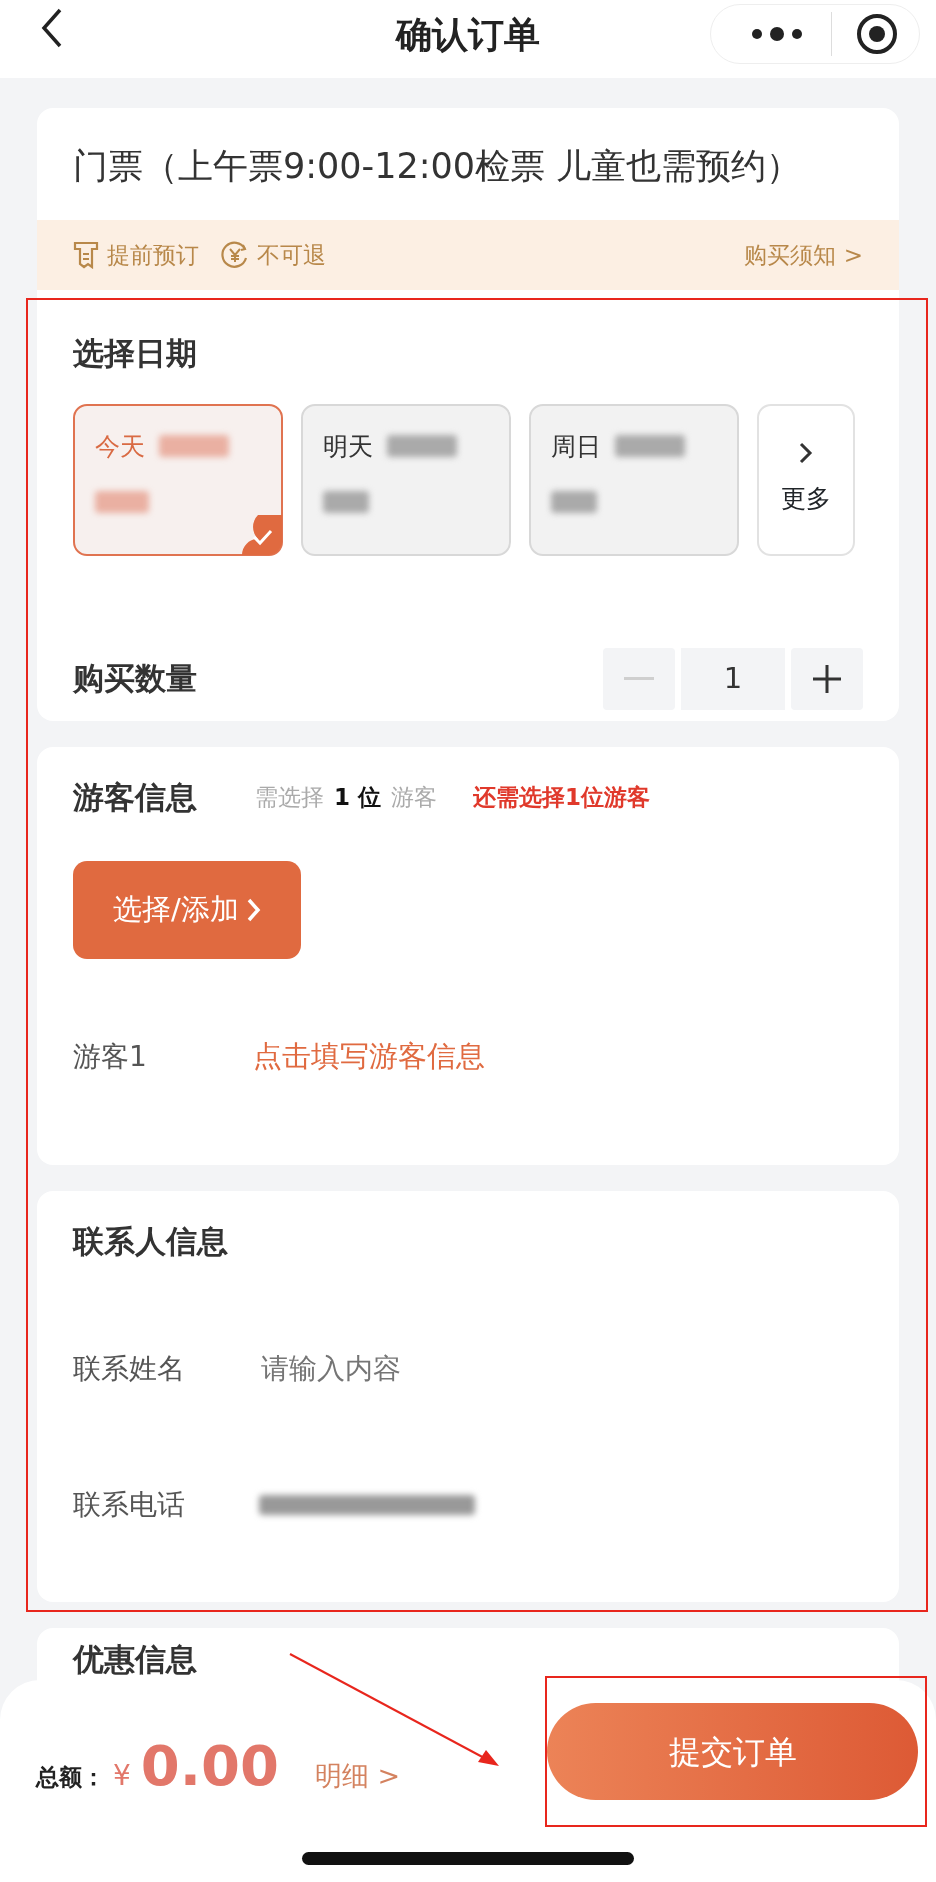 The width and height of the screenshot is (936, 1882). I want to click on visitor-label: 游客1, so click(110, 1056).